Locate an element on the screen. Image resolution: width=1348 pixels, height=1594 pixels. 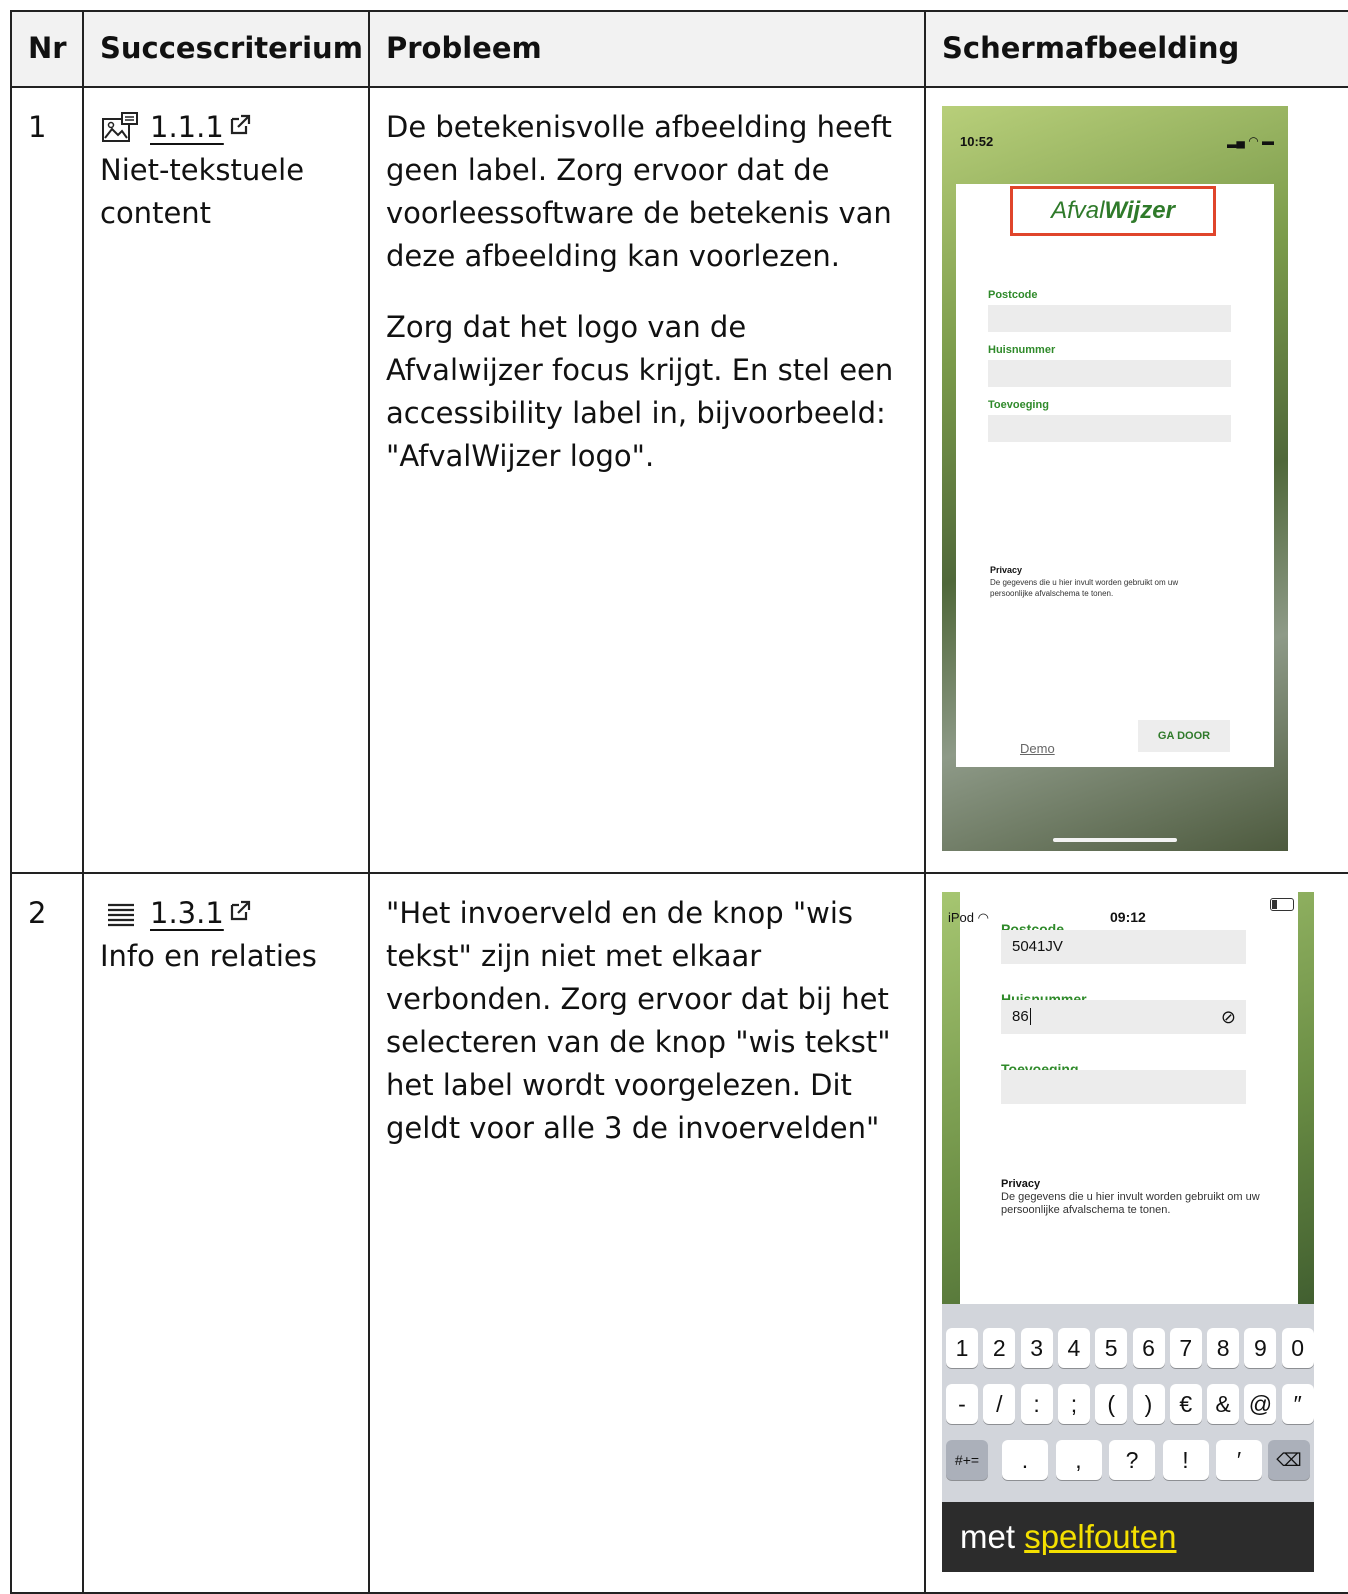
header-screenshot: Schermafbeelding is located at coordinates (1136, 49).